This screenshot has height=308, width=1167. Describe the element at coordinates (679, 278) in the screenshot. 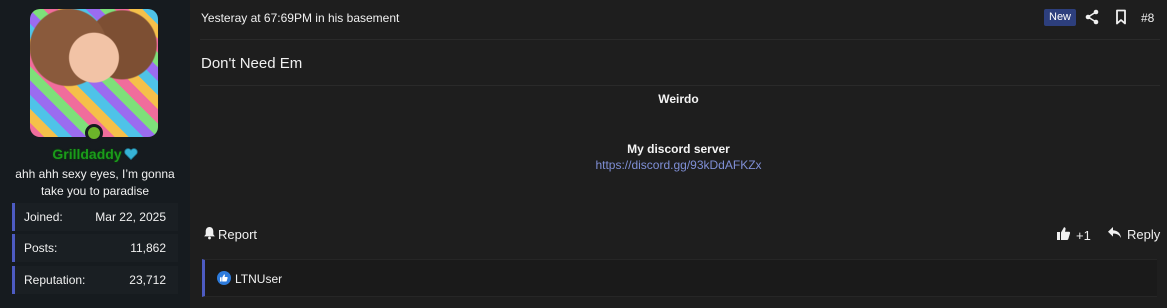

I see `reactions-bar: LTNUser` at that location.